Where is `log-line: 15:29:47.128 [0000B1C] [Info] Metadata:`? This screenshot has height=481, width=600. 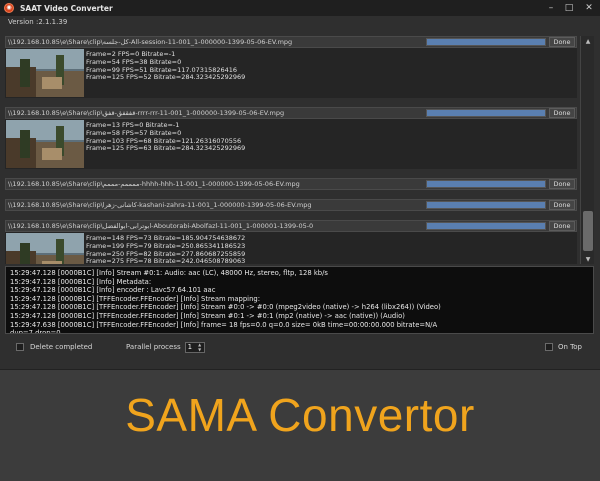 log-line: 15:29:47.128 [0000B1C] [Info] Metadata: is located at coordinates (81, 281).